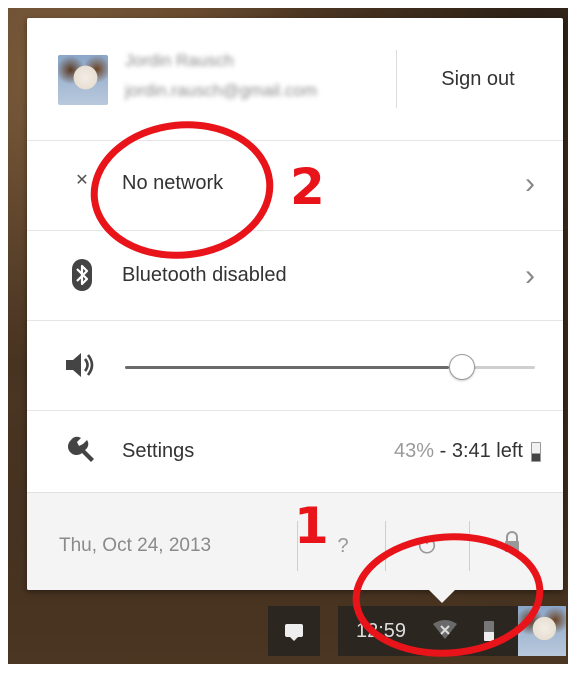 The image size is (574, 673). What do you see at coordinates (307, 187) in the screenshot?
I see `annotation-number-2: 2` at bounding box center [307, 187].